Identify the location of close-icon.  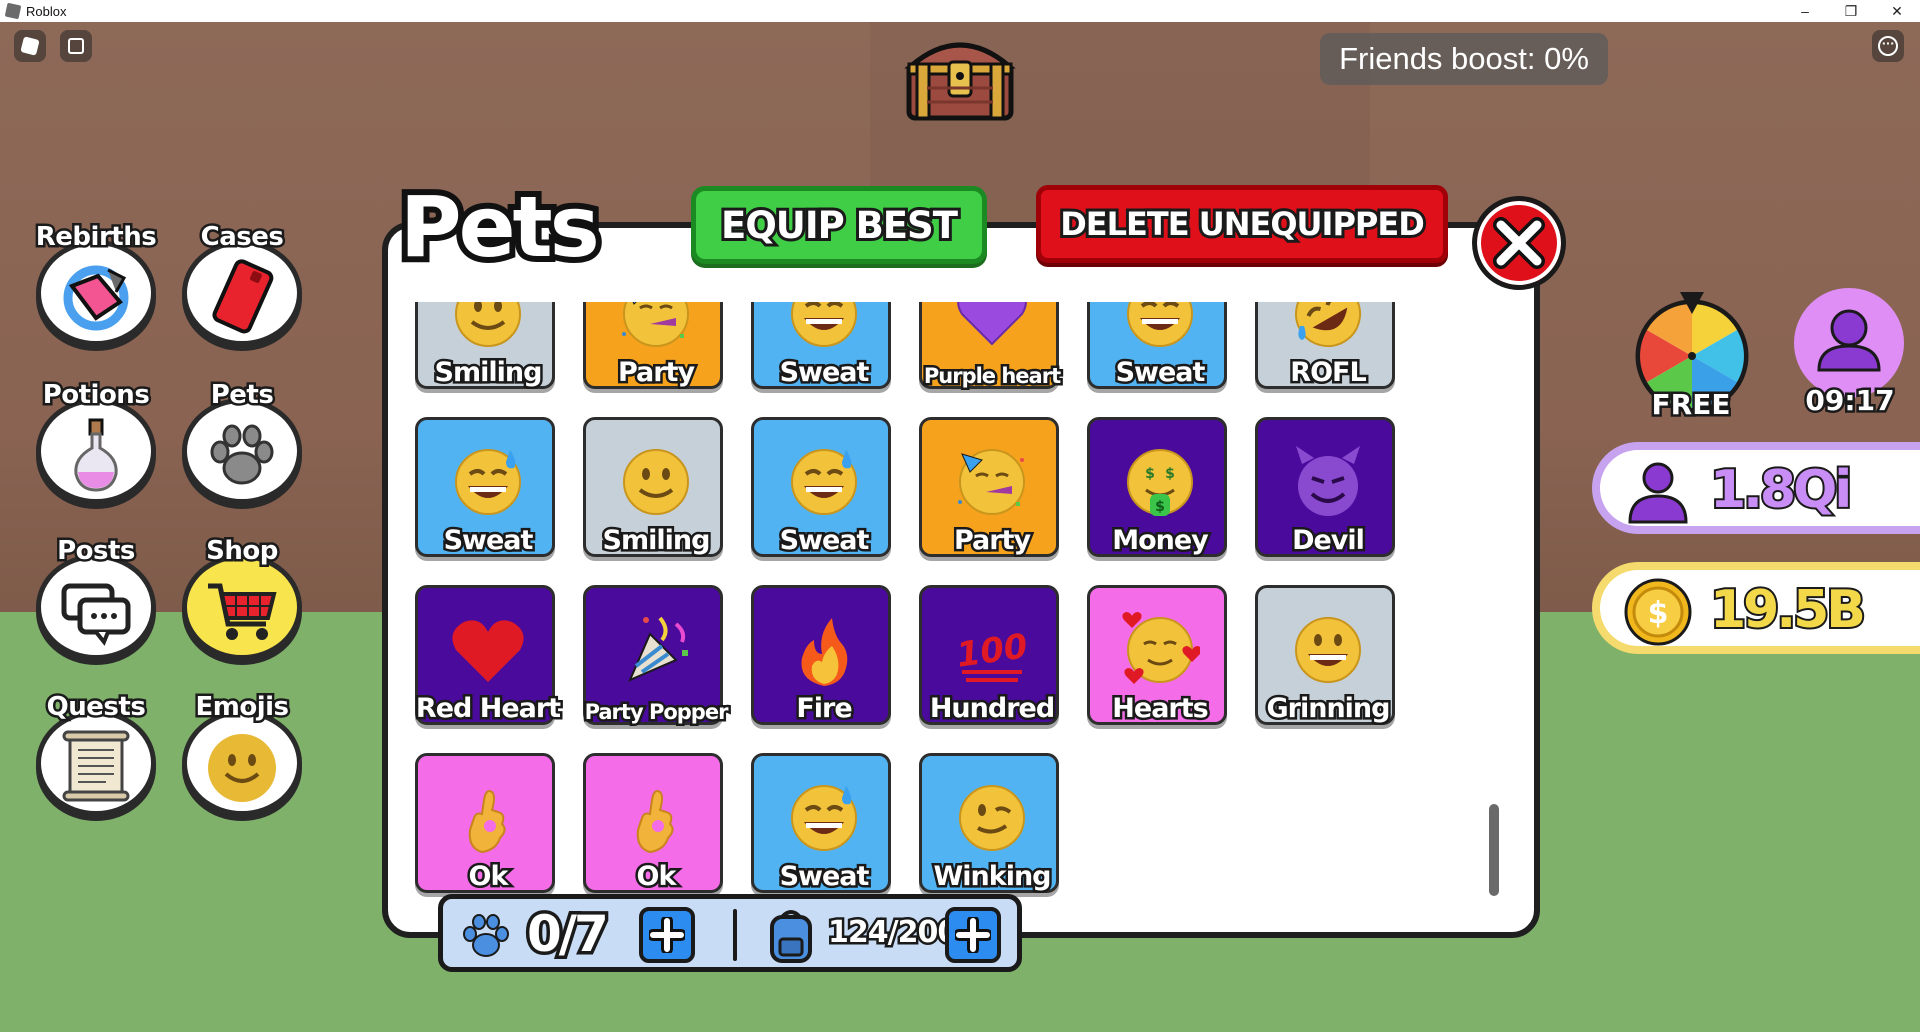
(1519, 243).